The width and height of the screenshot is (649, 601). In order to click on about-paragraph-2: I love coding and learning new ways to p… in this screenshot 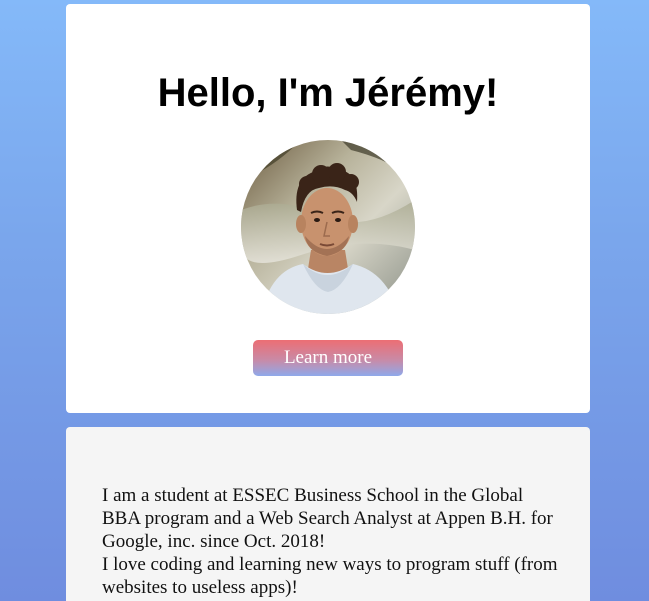, I will do `click(330, 576)`.